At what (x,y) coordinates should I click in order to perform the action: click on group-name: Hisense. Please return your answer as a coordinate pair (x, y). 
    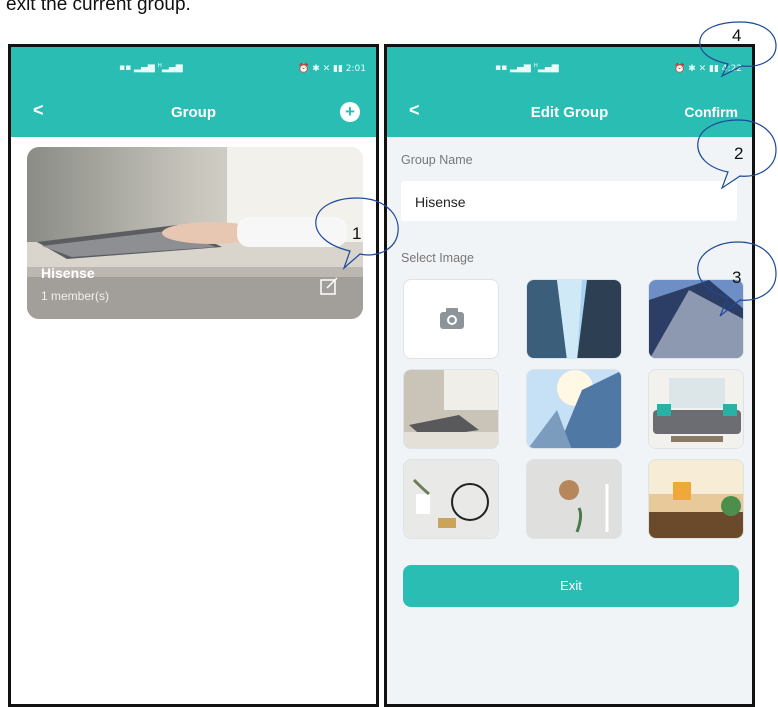
    Looking at the image, I should click on (68, 273).